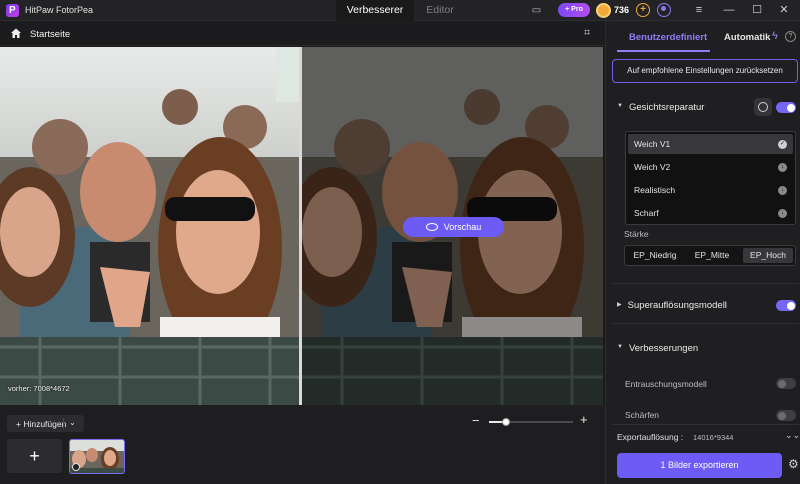 The width and height of the screenshot is (800, 484). I want to click on zoom-slider-handle, so click(505, 422).